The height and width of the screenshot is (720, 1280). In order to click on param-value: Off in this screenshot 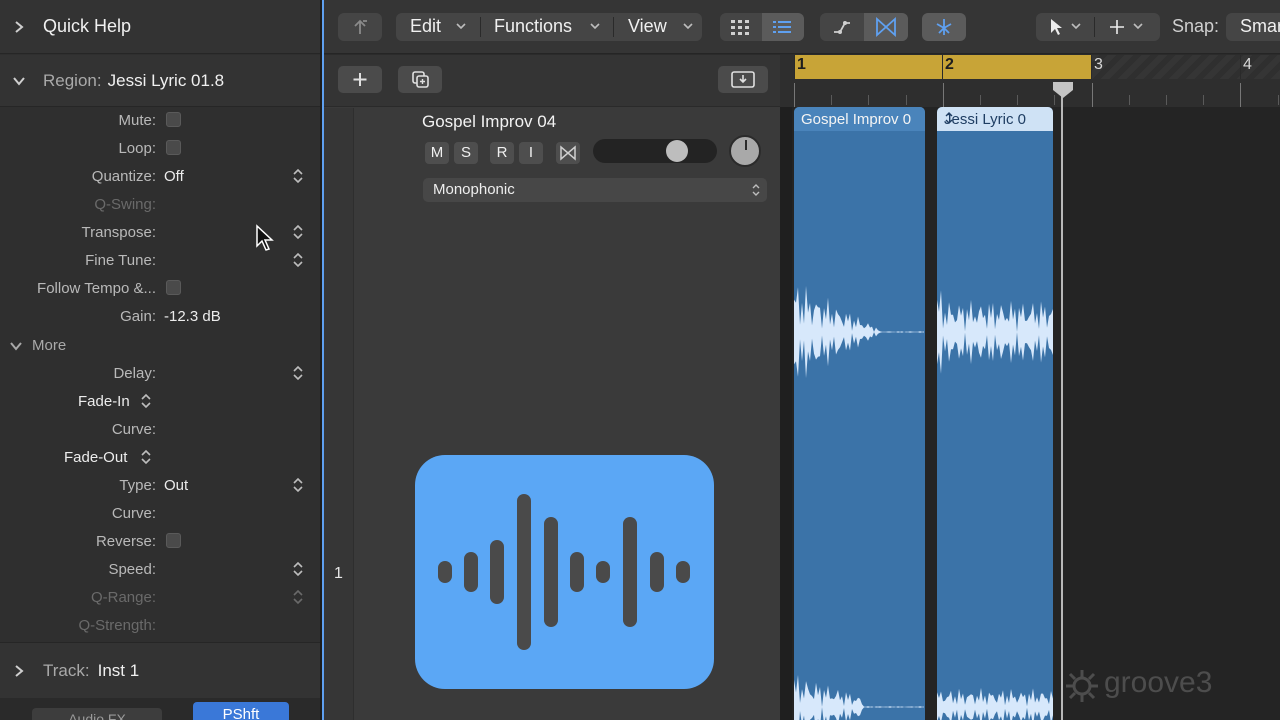, I will do `click(174, 176)`.